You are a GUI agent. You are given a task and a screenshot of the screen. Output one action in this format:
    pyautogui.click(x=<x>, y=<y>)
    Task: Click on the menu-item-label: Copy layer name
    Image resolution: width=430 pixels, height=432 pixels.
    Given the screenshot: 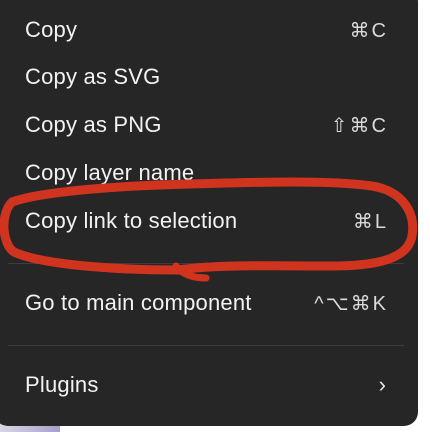 What is the action you would take?
    pyautogui.click(x=110, y=172)
    